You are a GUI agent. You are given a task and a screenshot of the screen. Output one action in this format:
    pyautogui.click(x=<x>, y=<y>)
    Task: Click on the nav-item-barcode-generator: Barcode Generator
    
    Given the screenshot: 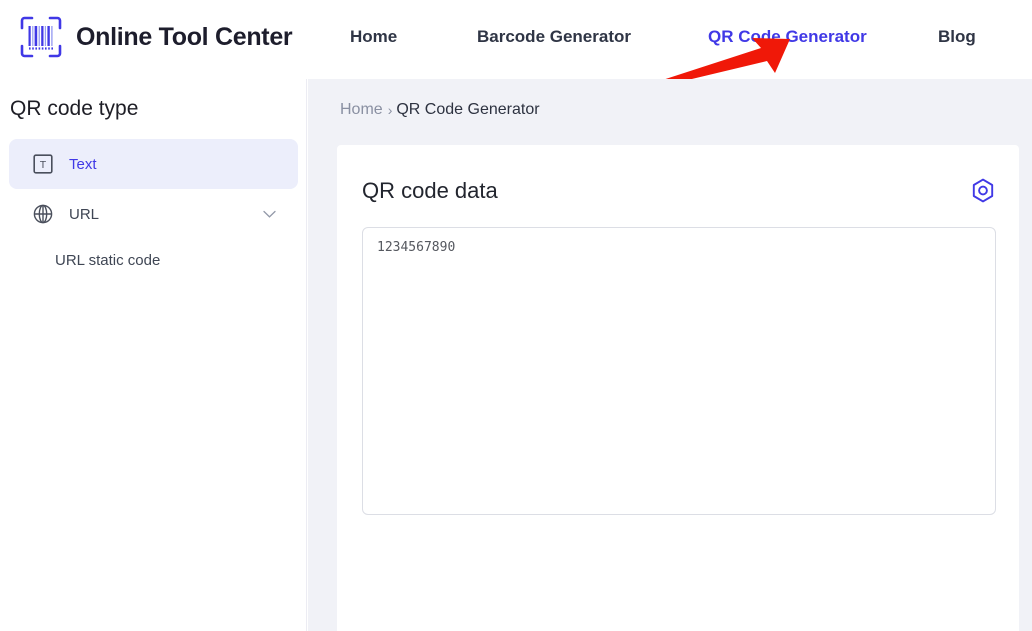 What is the action you would take?
    pyautogui.click(x=554, y=37)
    